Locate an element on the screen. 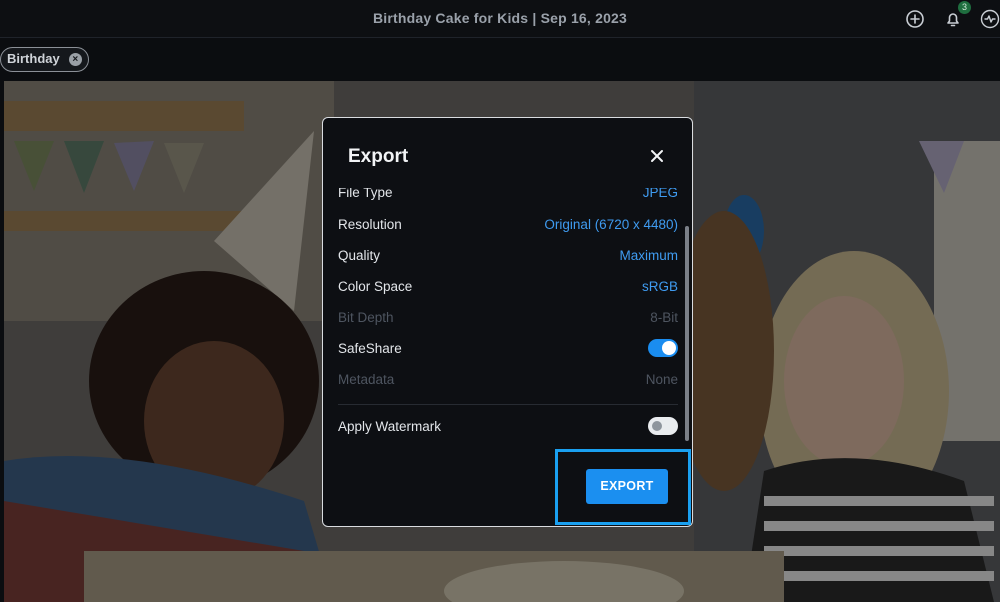 The image size is (1000, 602). setting-metadata: Metadata None is located at coordinates (508, 381).